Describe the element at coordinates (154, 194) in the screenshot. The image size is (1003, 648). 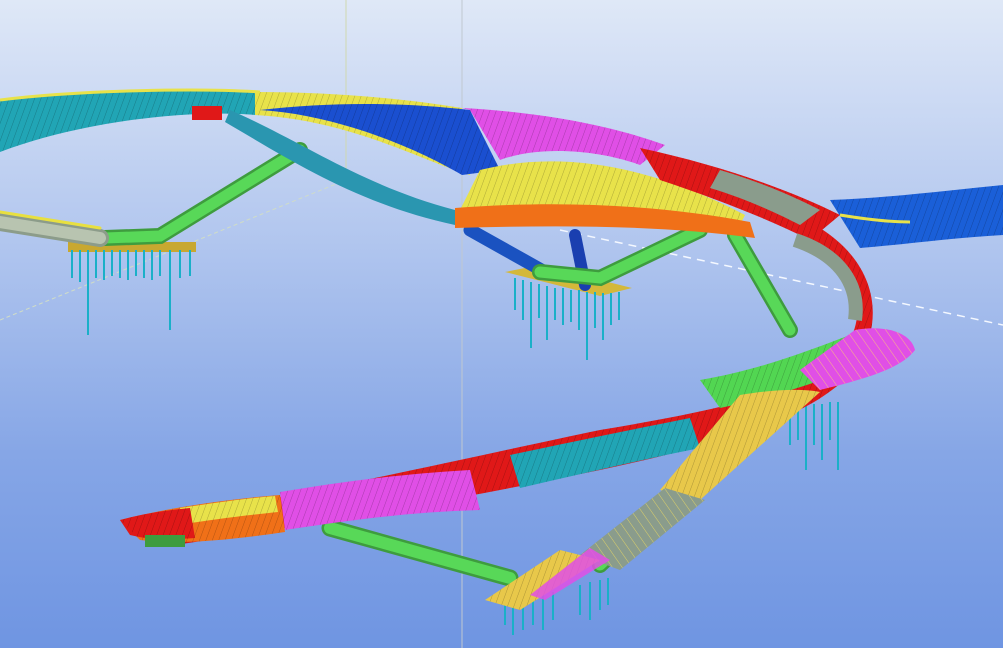
I see `support-arch-left` at that location.